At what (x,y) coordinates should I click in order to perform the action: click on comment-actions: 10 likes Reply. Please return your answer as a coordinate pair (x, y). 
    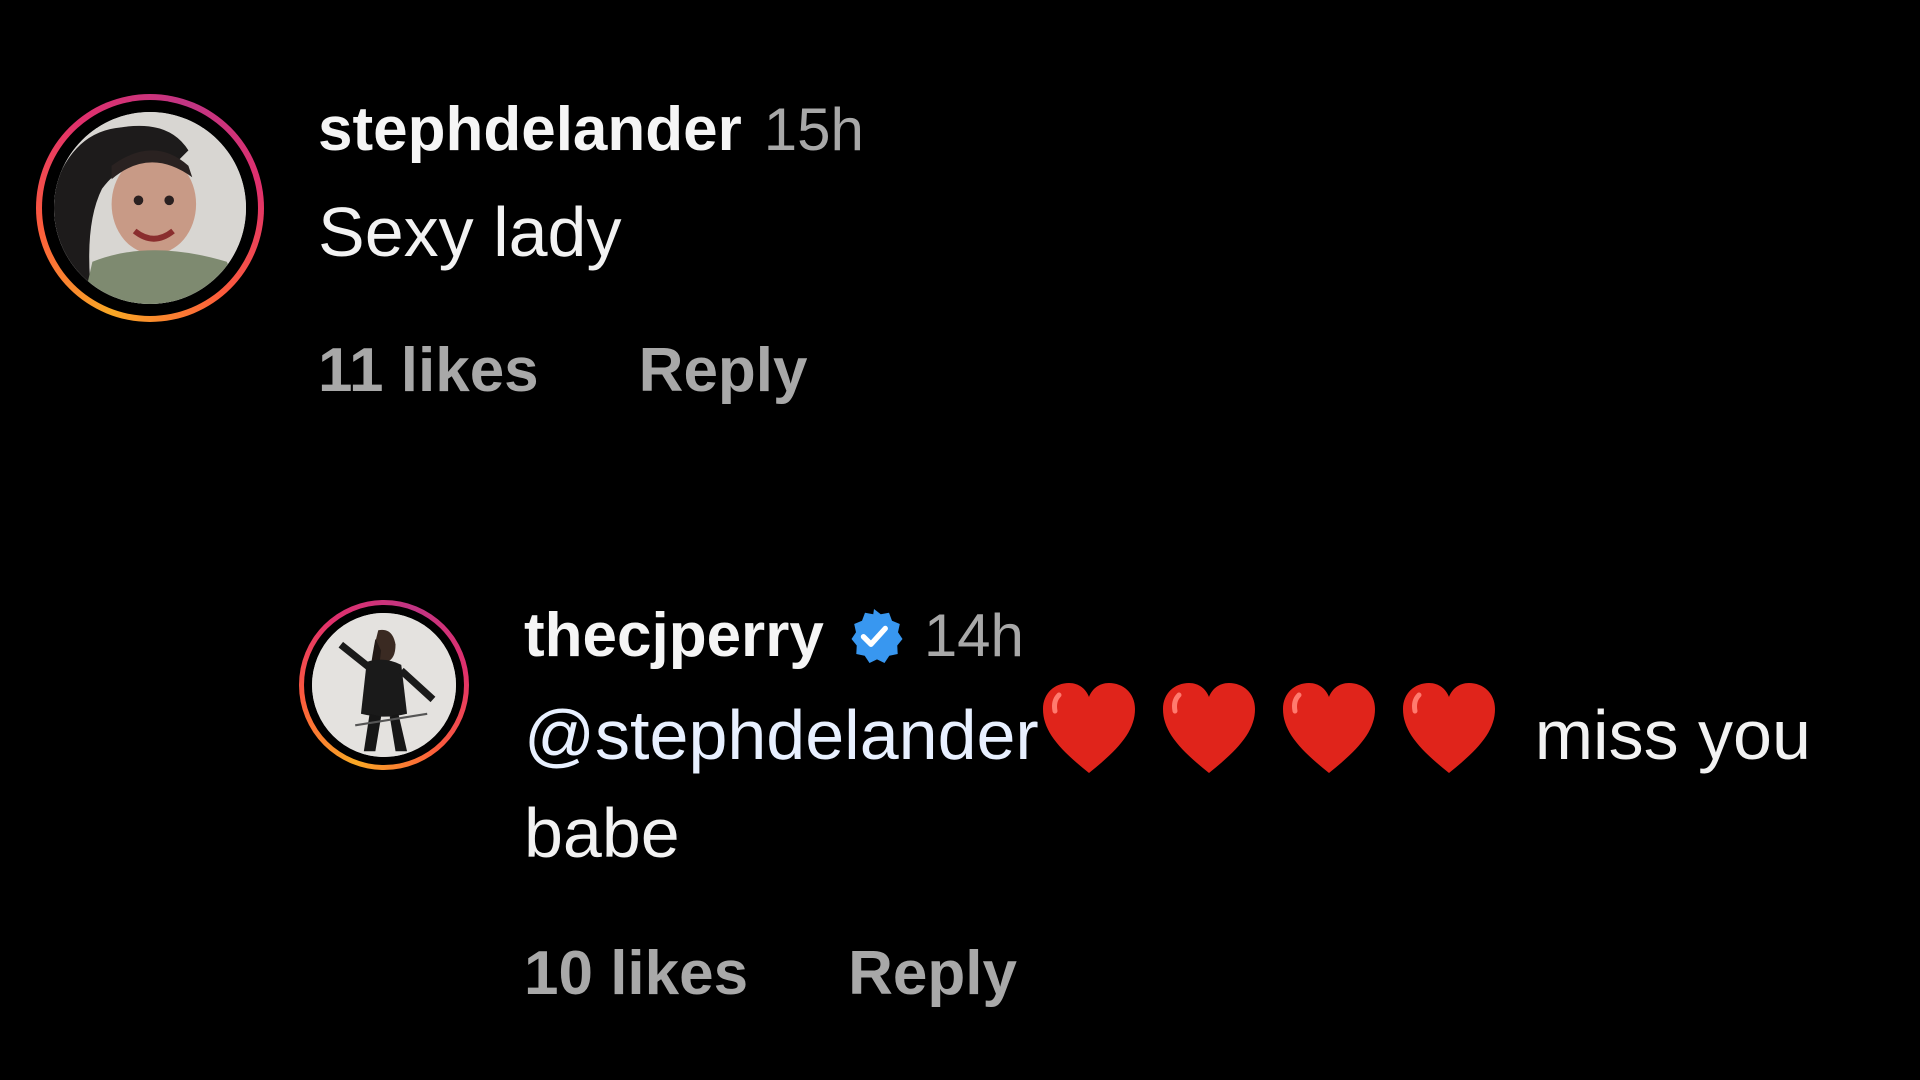
    Looking at the image, I should click on (1222, 973).